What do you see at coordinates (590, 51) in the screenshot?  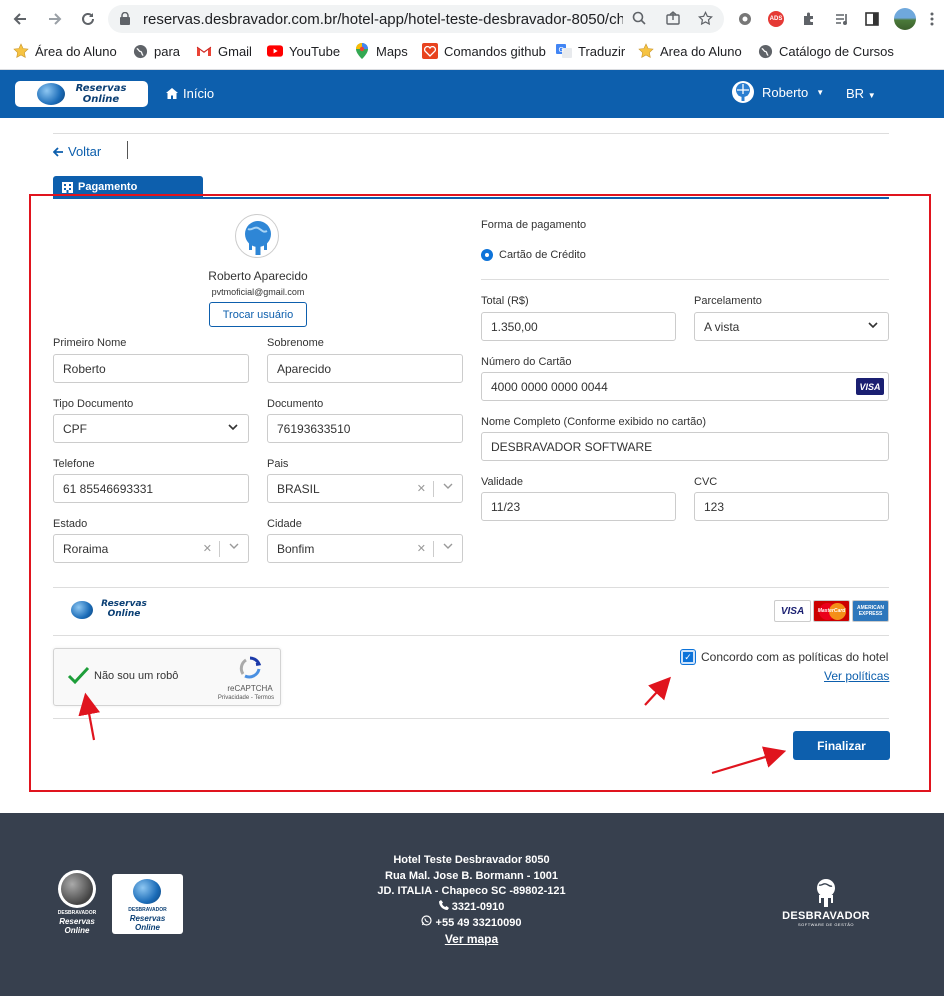 I see `bookmark-traduzir: G Traduzir` at bounding box center [590, 51].